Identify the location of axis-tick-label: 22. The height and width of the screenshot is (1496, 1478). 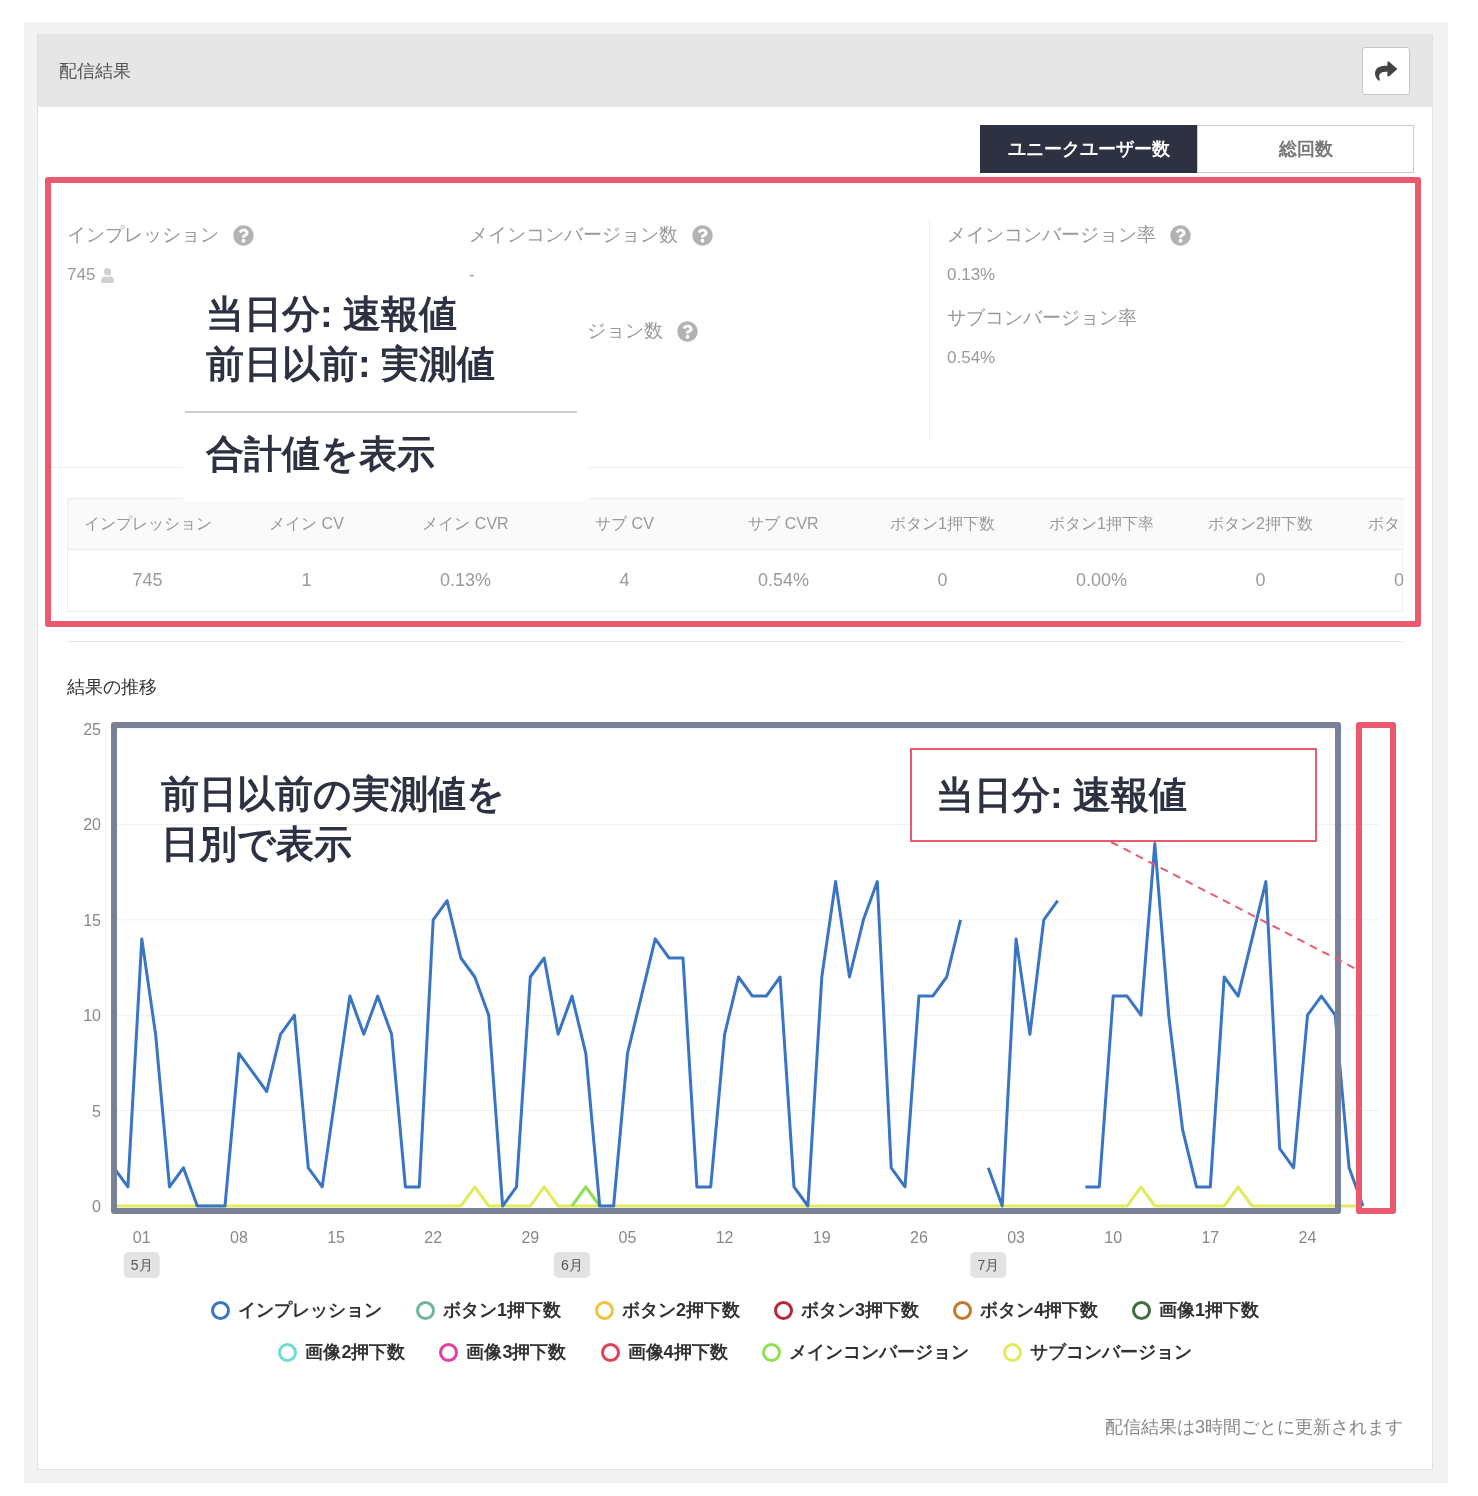
(433, 1237).